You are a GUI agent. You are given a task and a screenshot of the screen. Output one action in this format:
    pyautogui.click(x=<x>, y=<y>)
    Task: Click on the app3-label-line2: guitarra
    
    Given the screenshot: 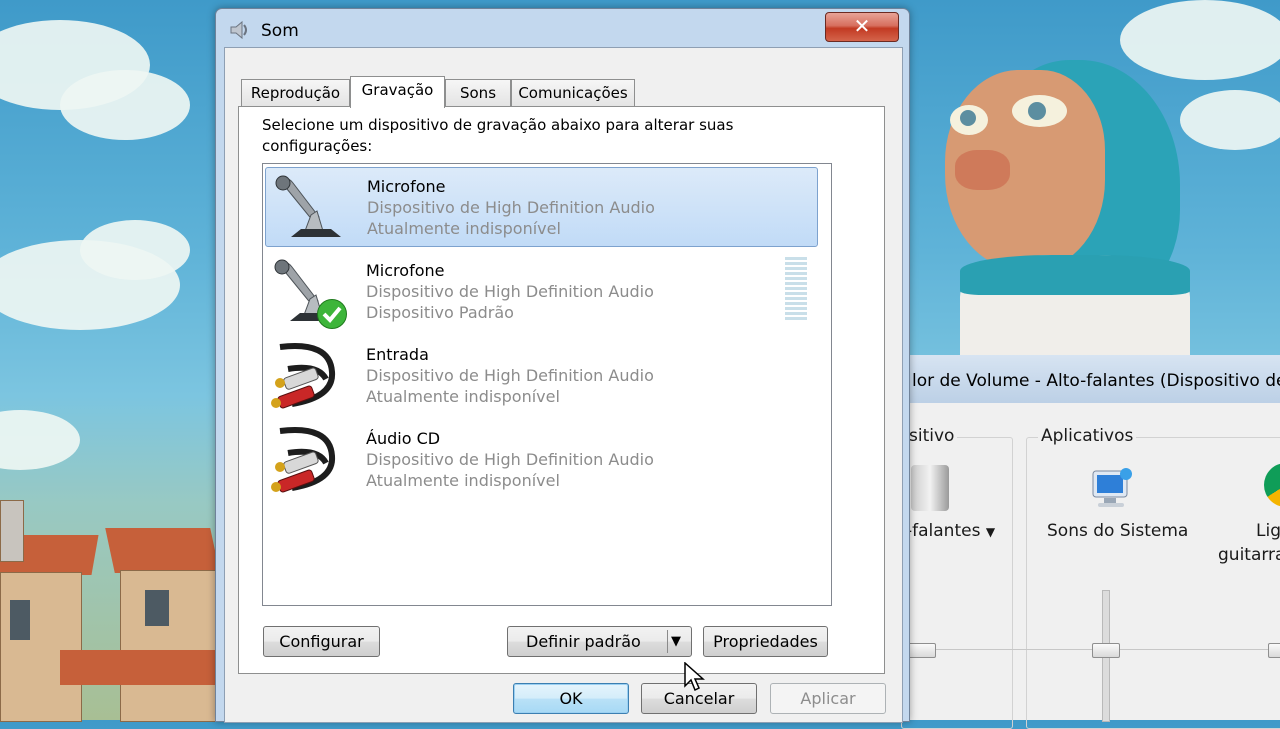 What is the action you would take?
    pyautogui.click(x=1249, y=555)
    